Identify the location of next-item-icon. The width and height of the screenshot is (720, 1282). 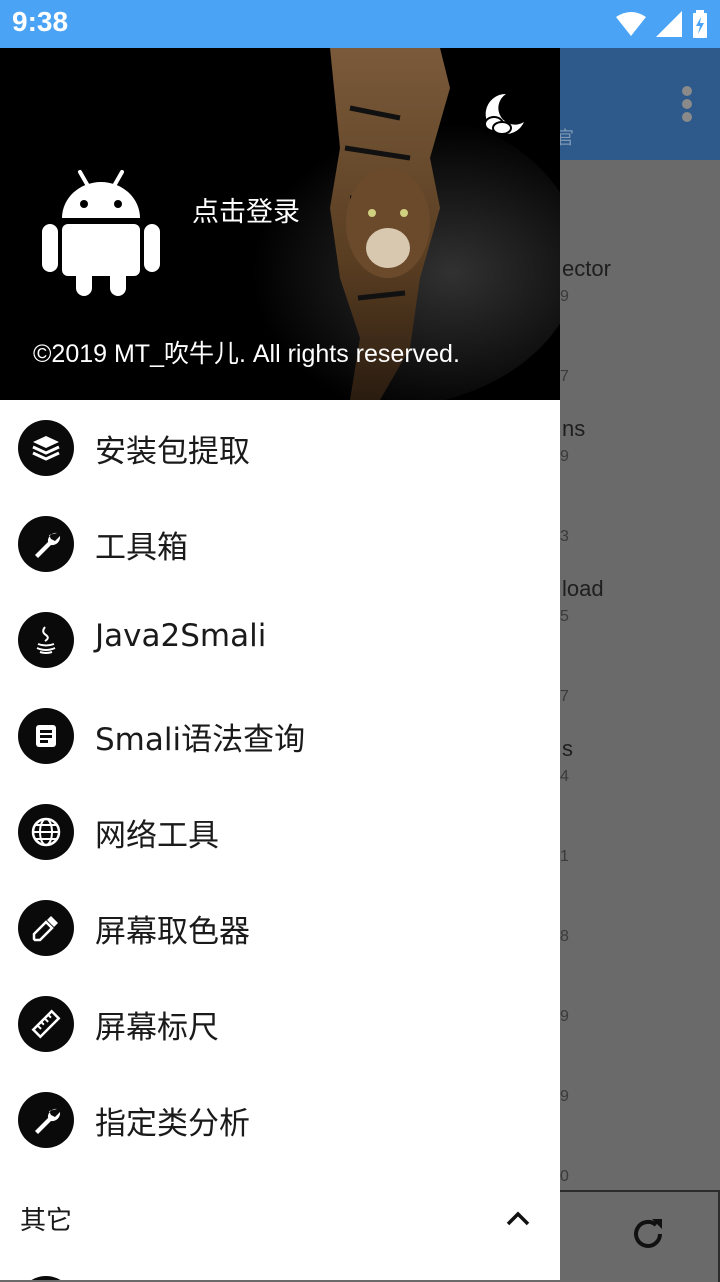
(46, 1278).